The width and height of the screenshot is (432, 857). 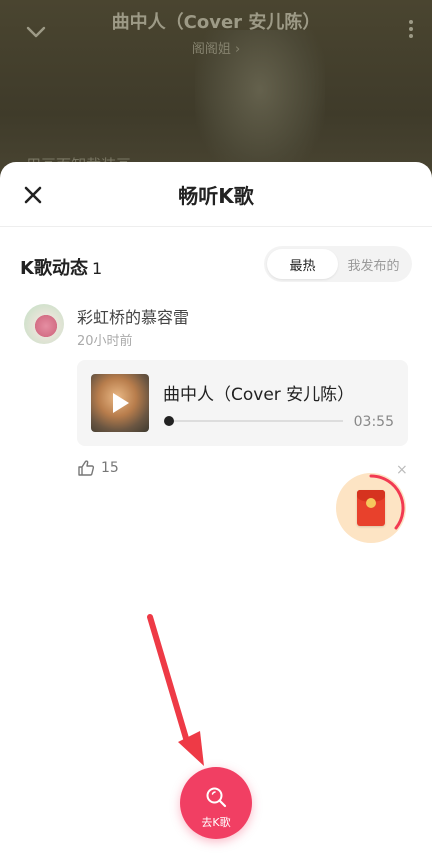 What do you see at coordinates (253, 421) in the screenshot?
I see `progress-bar` at bounding box center [253, 421].